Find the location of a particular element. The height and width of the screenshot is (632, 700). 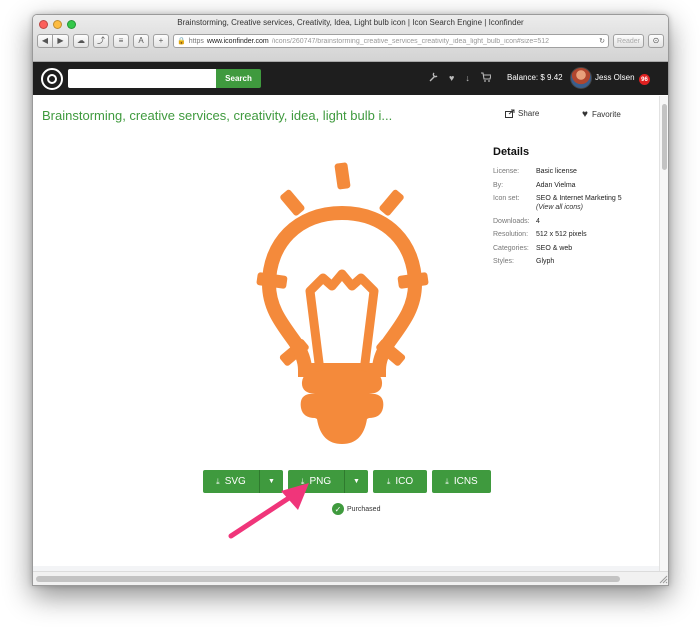

view-all-icons-link: (View all icons) is located at coordinates (579, 207).